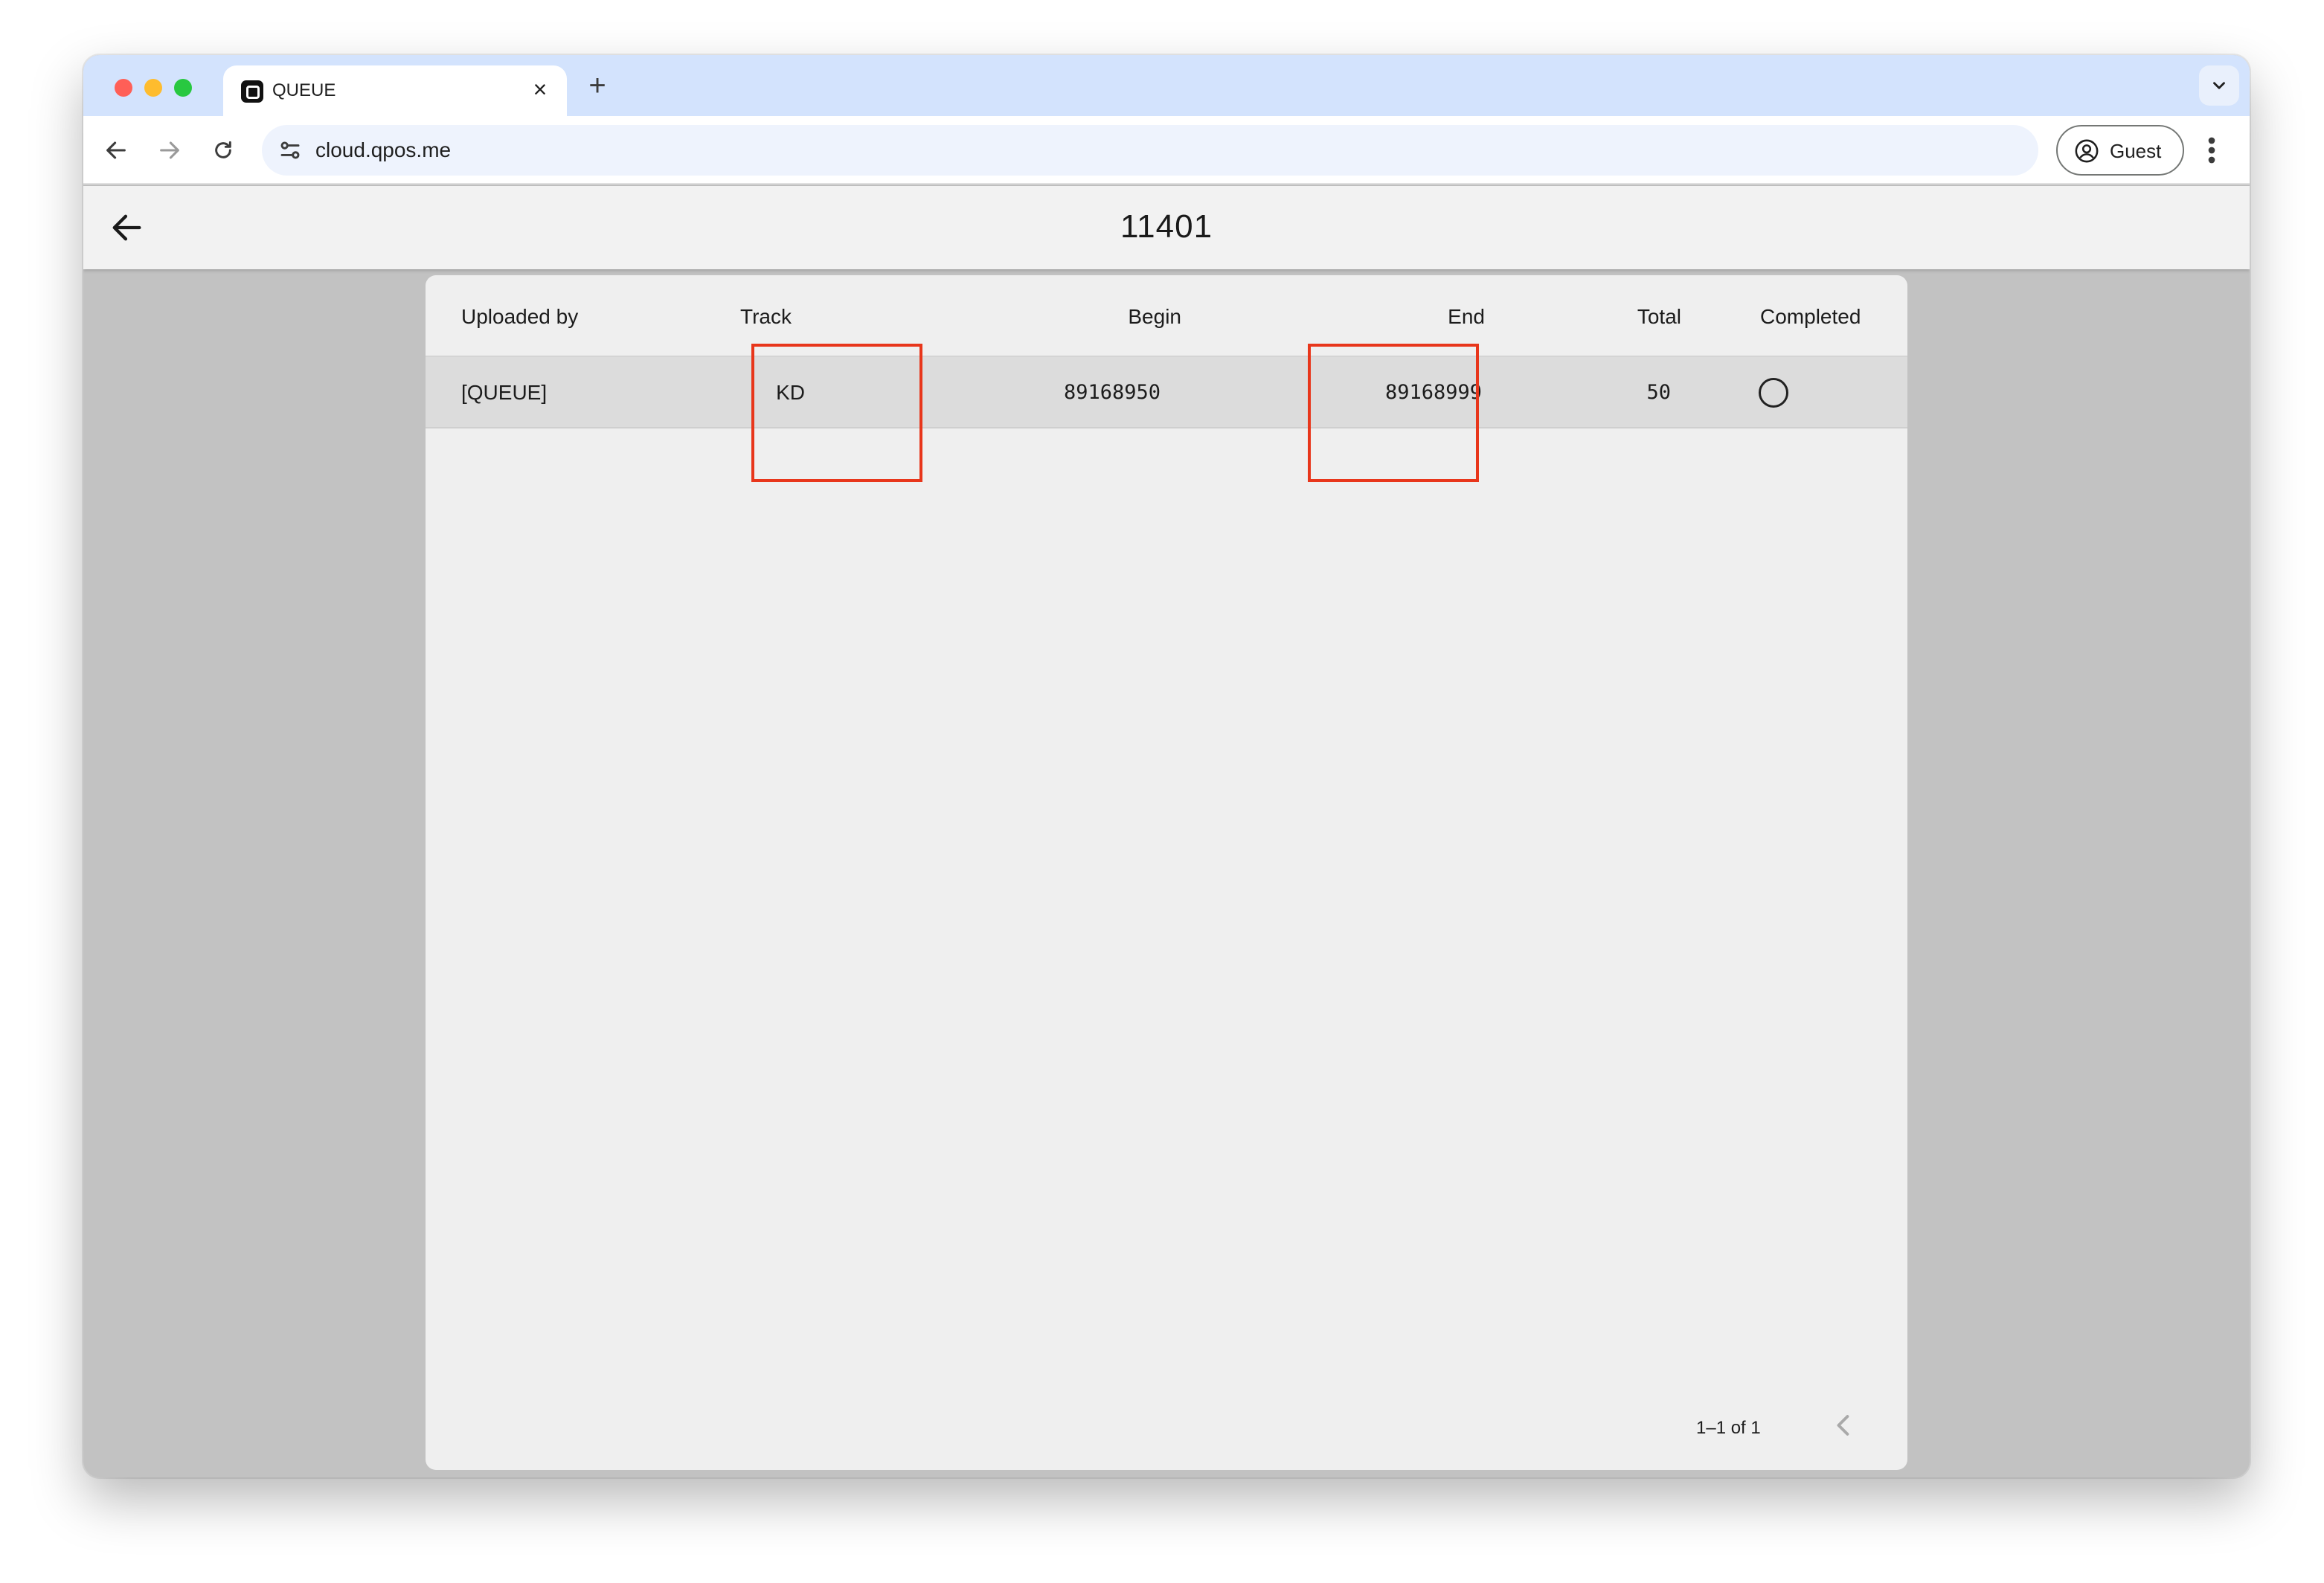 The width and height of the screenshot is (2324, 1583). Describe the element at coordinates (1810, 317) in the screenshot. I see `column-header-completed: Completed` at that location.